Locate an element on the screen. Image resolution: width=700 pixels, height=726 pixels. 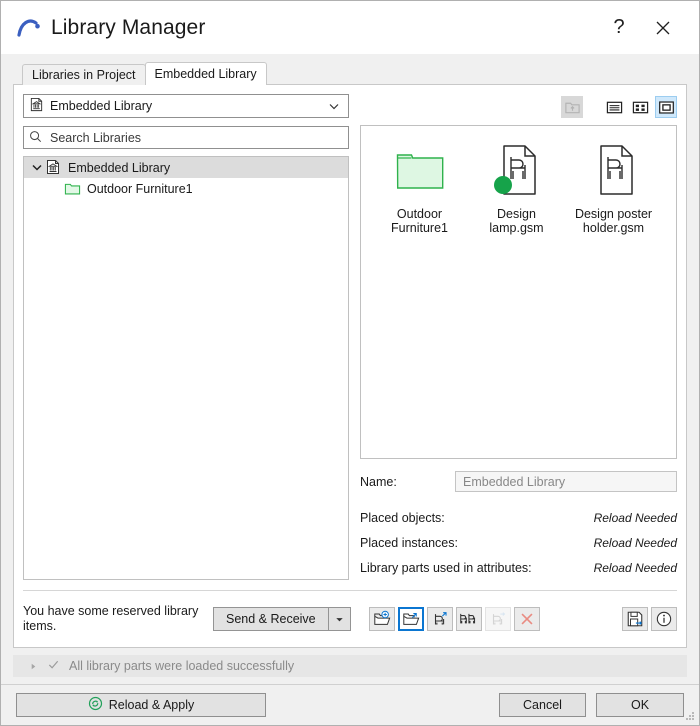
info-row-label: Placed objects: is located at coordinates (402, 517).